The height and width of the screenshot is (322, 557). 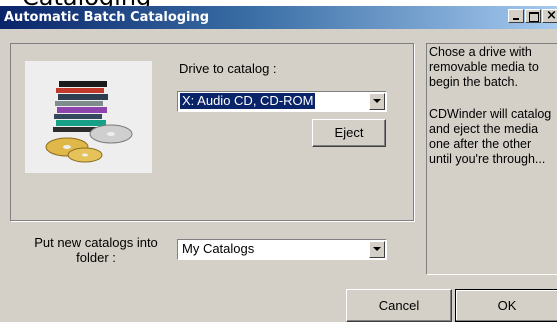 What do you see at coordinates (282, 249) in the screenshot?
I see `folder-select: My Catalogs` at bounding box center [282, 249].